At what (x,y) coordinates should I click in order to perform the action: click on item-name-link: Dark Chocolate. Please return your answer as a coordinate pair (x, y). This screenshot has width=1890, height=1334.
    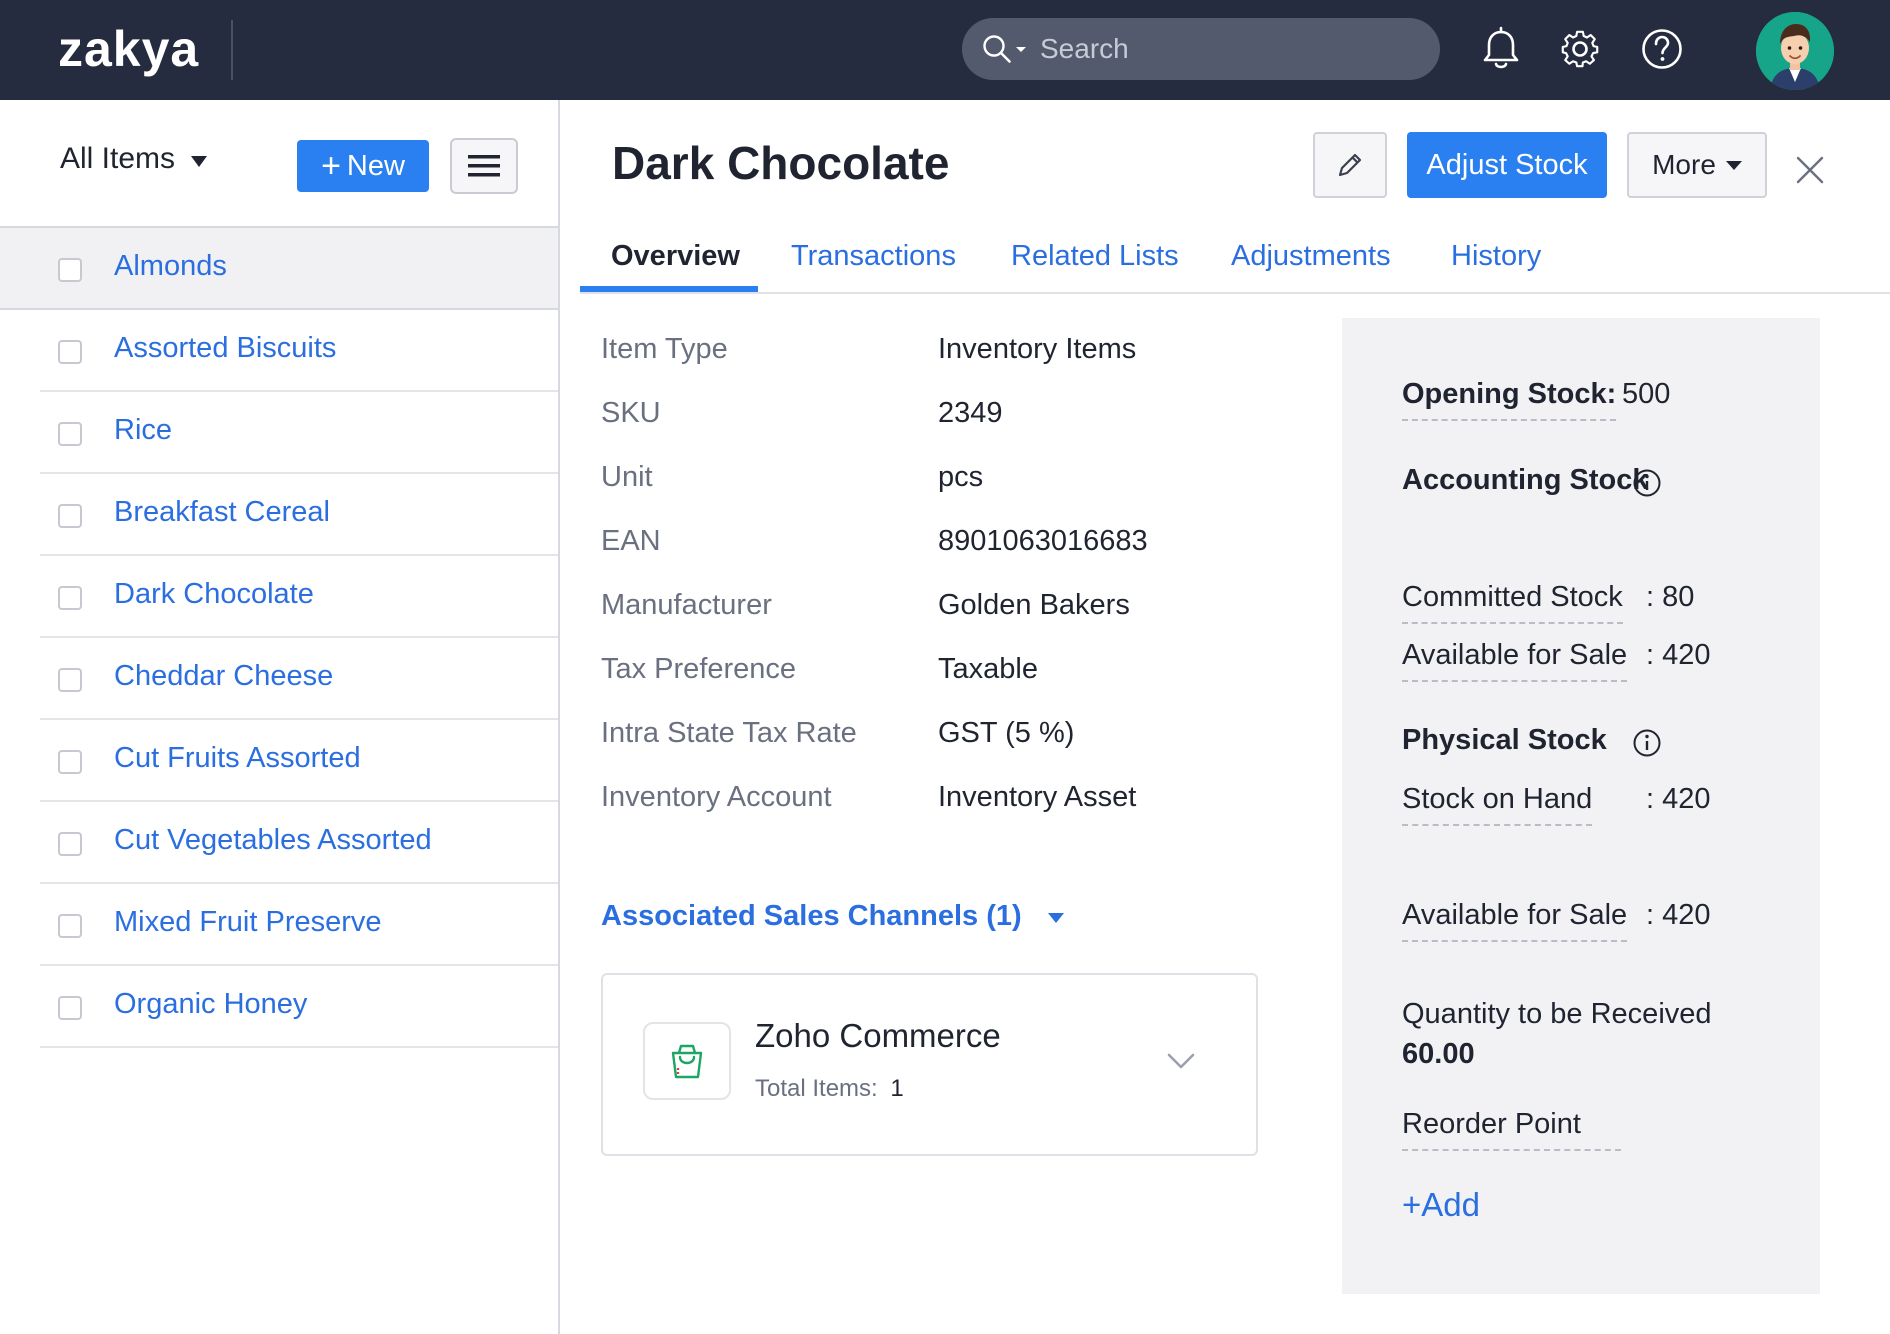
    Looking at the image, I should click on (214, 594).